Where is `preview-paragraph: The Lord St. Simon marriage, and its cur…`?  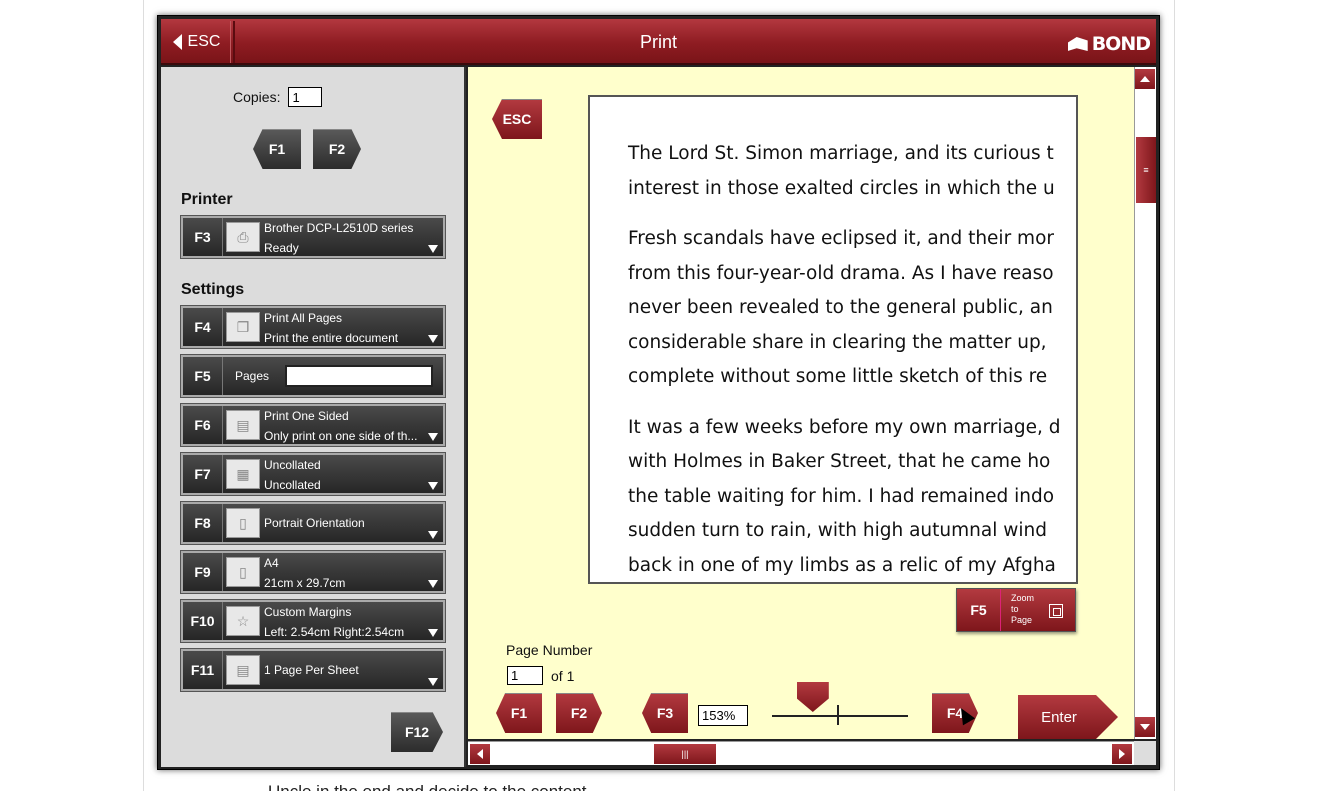 preview-paragraph: The Lord St. Simon marriage, and its cur… is located at coordinates (852, 171).